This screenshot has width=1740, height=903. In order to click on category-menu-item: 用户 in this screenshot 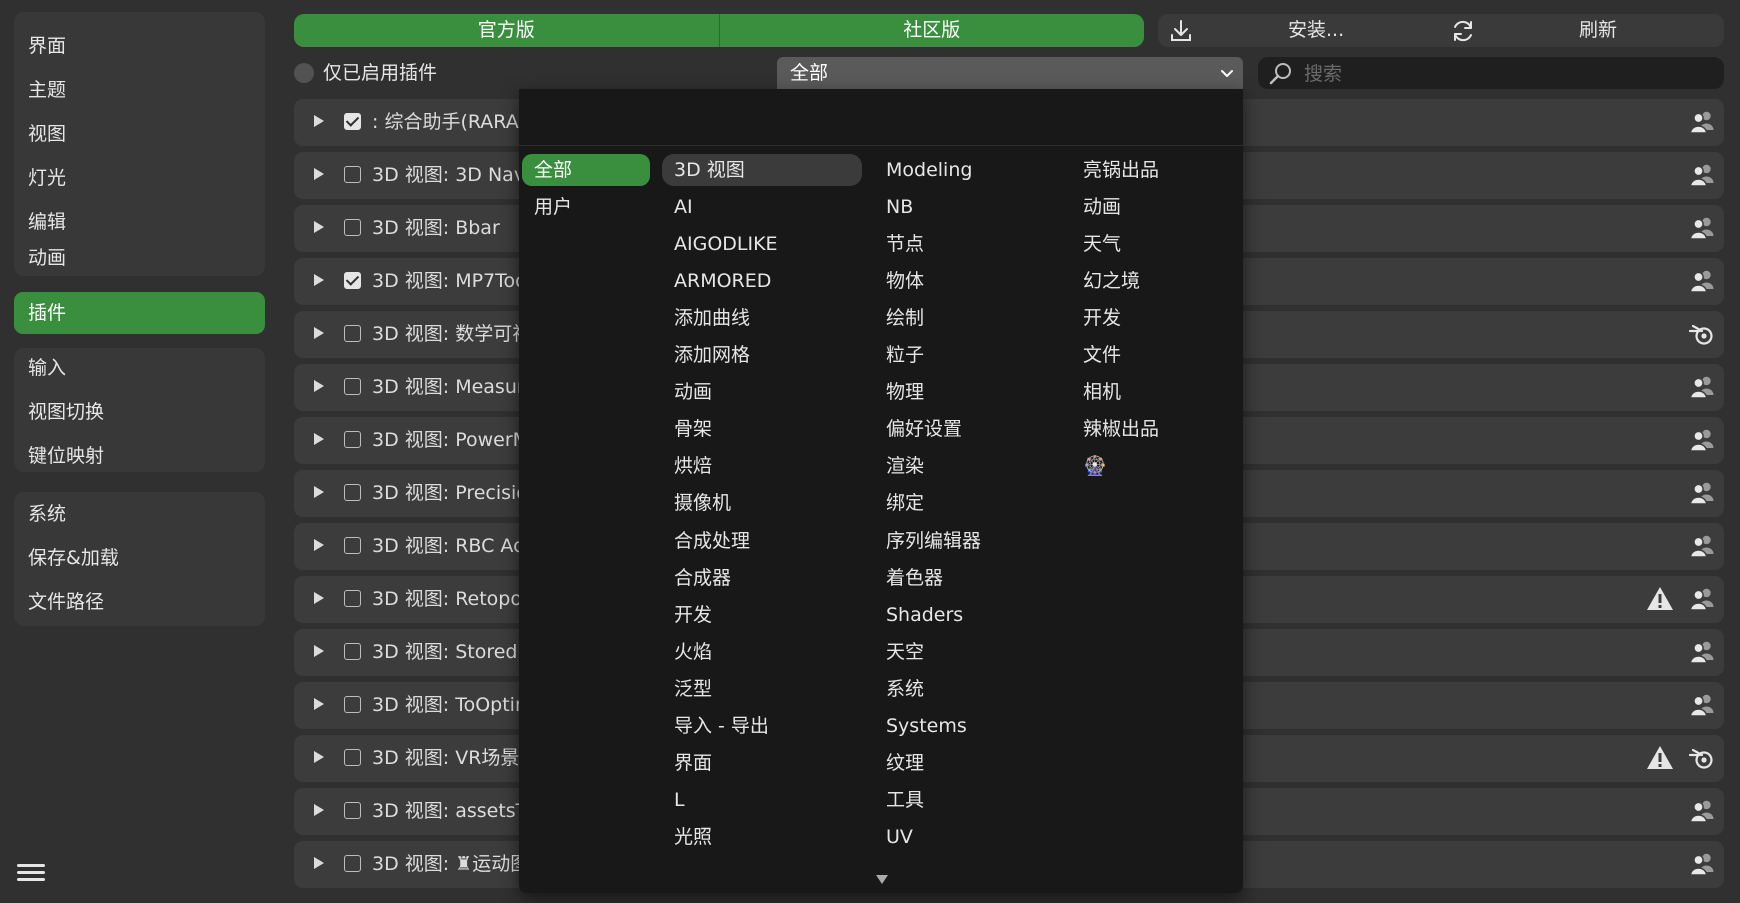, I will do `click(586, 207)`.